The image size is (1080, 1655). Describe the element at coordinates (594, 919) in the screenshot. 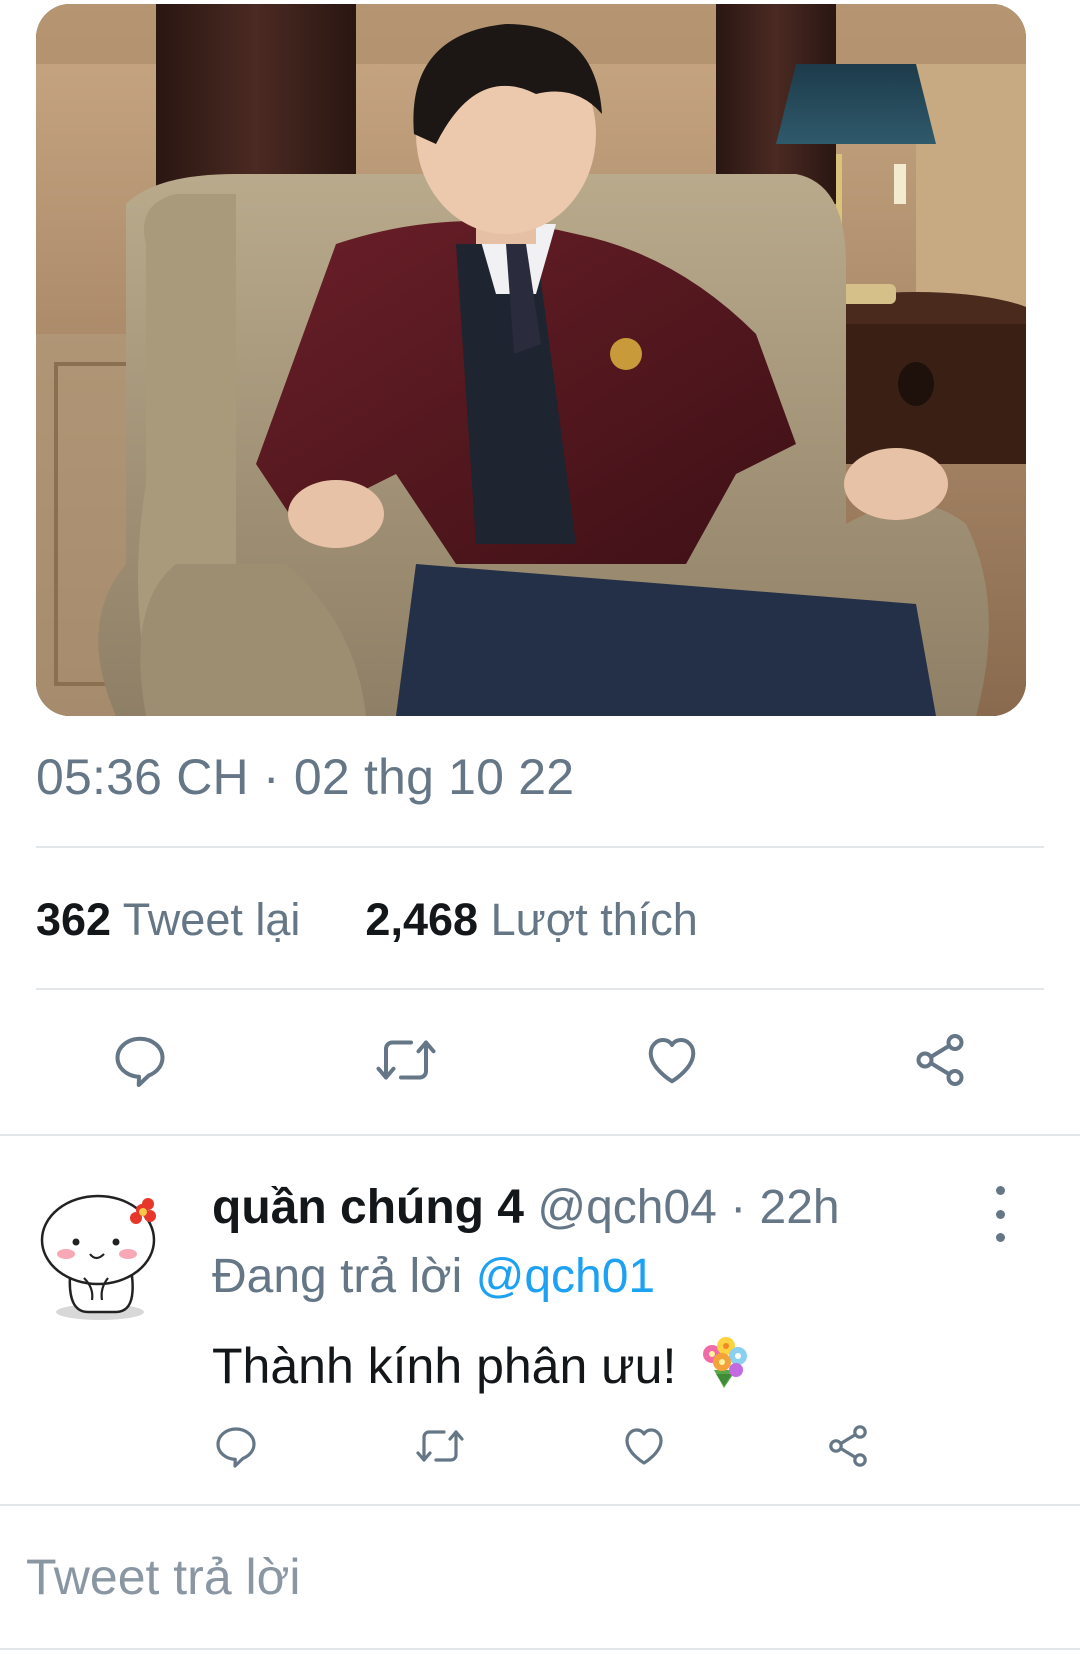

I see `like-label: Lượt thích` at that location.